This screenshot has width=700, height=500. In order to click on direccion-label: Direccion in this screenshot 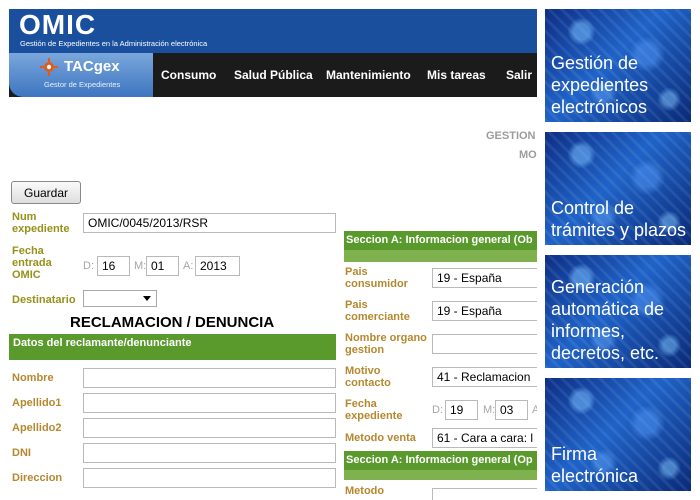, I will do `click(37, 478)`.